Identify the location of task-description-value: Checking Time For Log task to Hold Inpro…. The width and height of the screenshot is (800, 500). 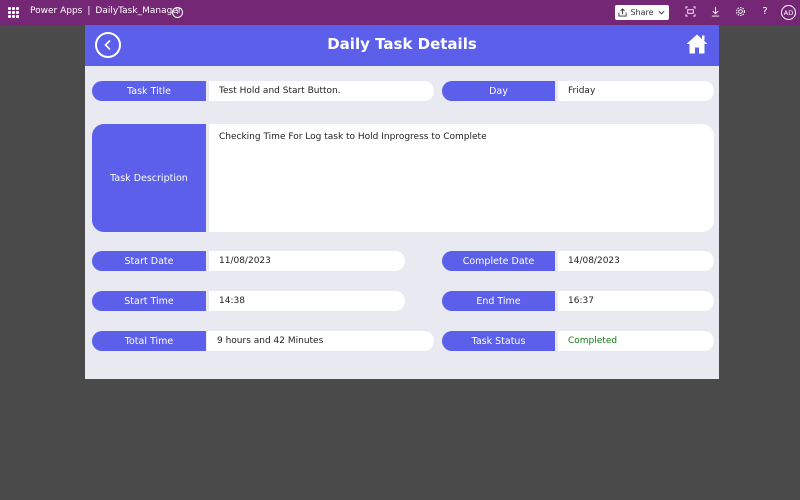
(461, 178).